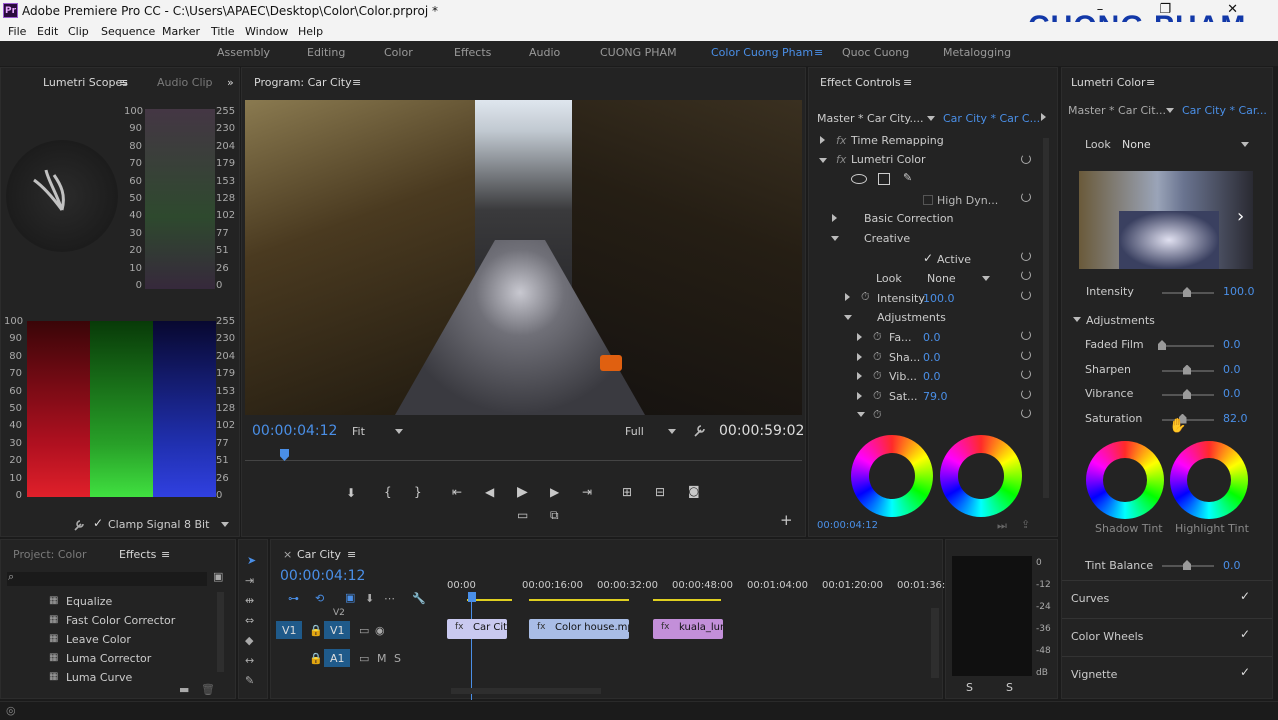  I want to click on workspace-quoc-cuong: Quoc Cuong, so click(875, 52).